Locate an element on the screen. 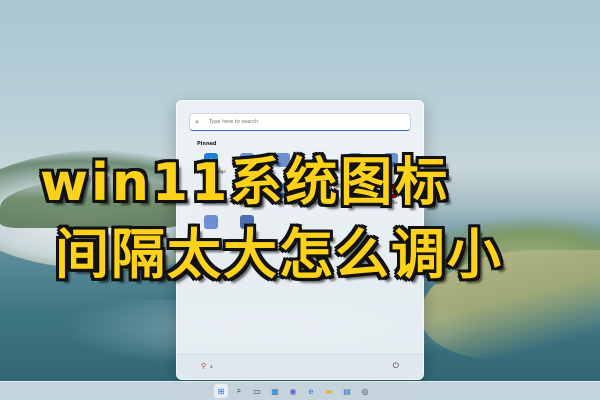  windows-start-icon: ⊞ is located at coordinates (221, 391).